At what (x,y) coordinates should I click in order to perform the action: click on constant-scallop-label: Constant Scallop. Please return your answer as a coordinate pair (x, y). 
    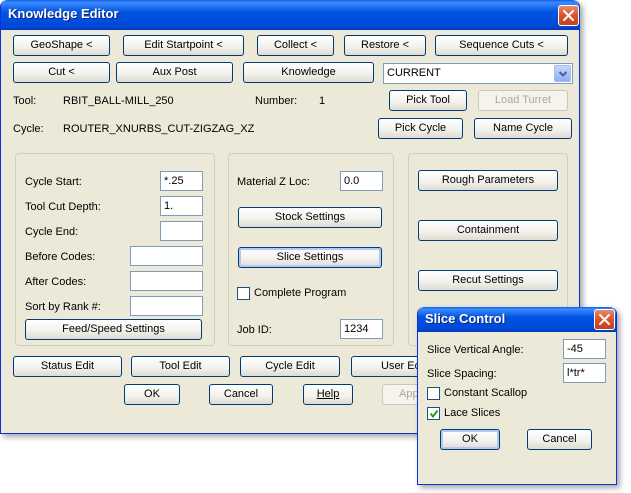
    Looking at the image, I should click on (486, 393).